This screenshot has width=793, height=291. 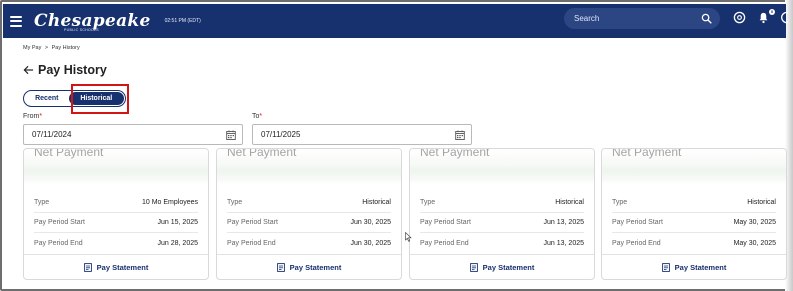 I want to click on pay-period-start-value: May 30, 2025, so click(x=754, y=222).